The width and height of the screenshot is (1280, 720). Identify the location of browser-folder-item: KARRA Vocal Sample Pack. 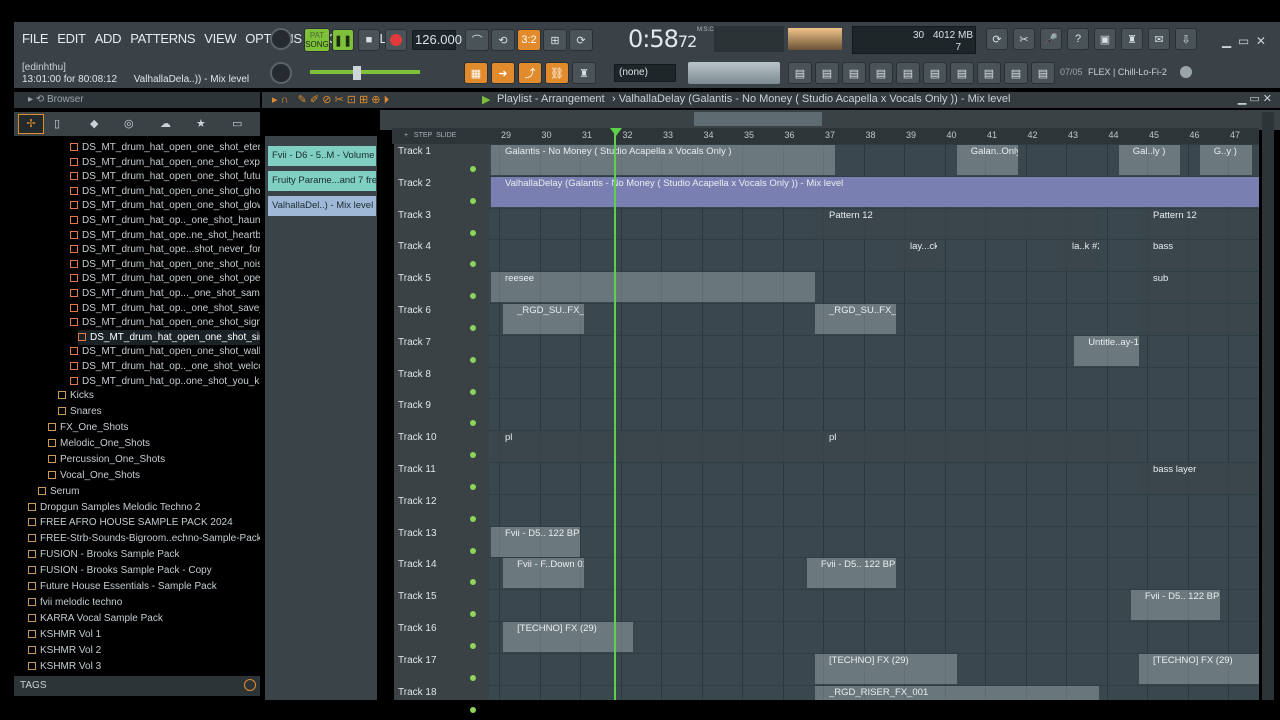
(95, 618).